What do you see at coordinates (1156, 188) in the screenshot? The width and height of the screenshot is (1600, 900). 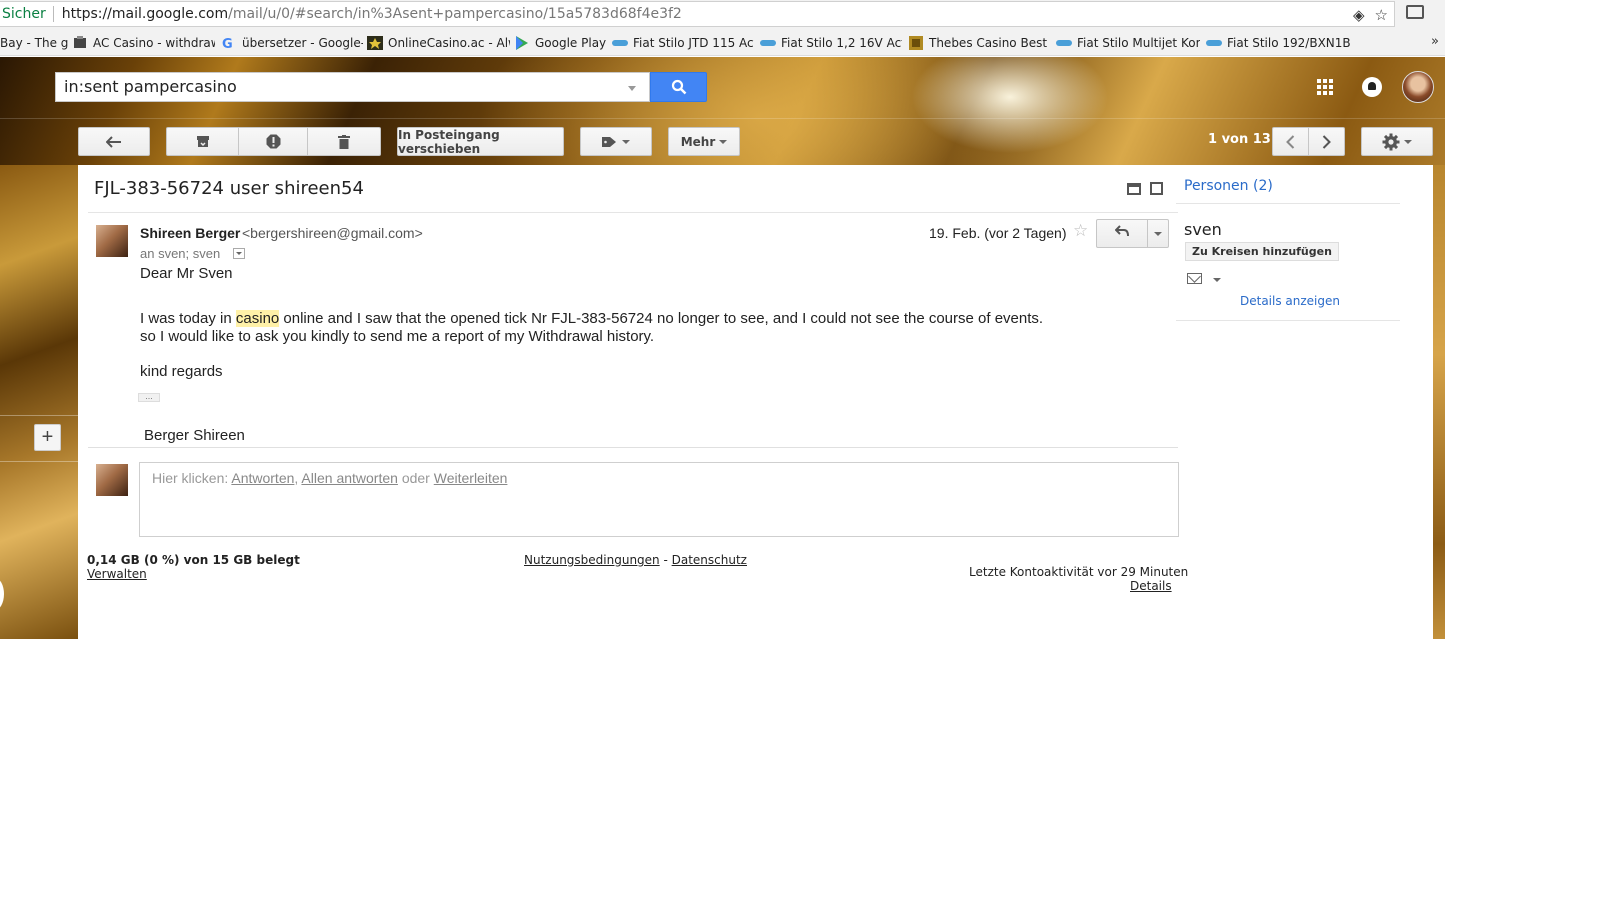 I see `new-window-icon` at bounding box center [1156, 188].